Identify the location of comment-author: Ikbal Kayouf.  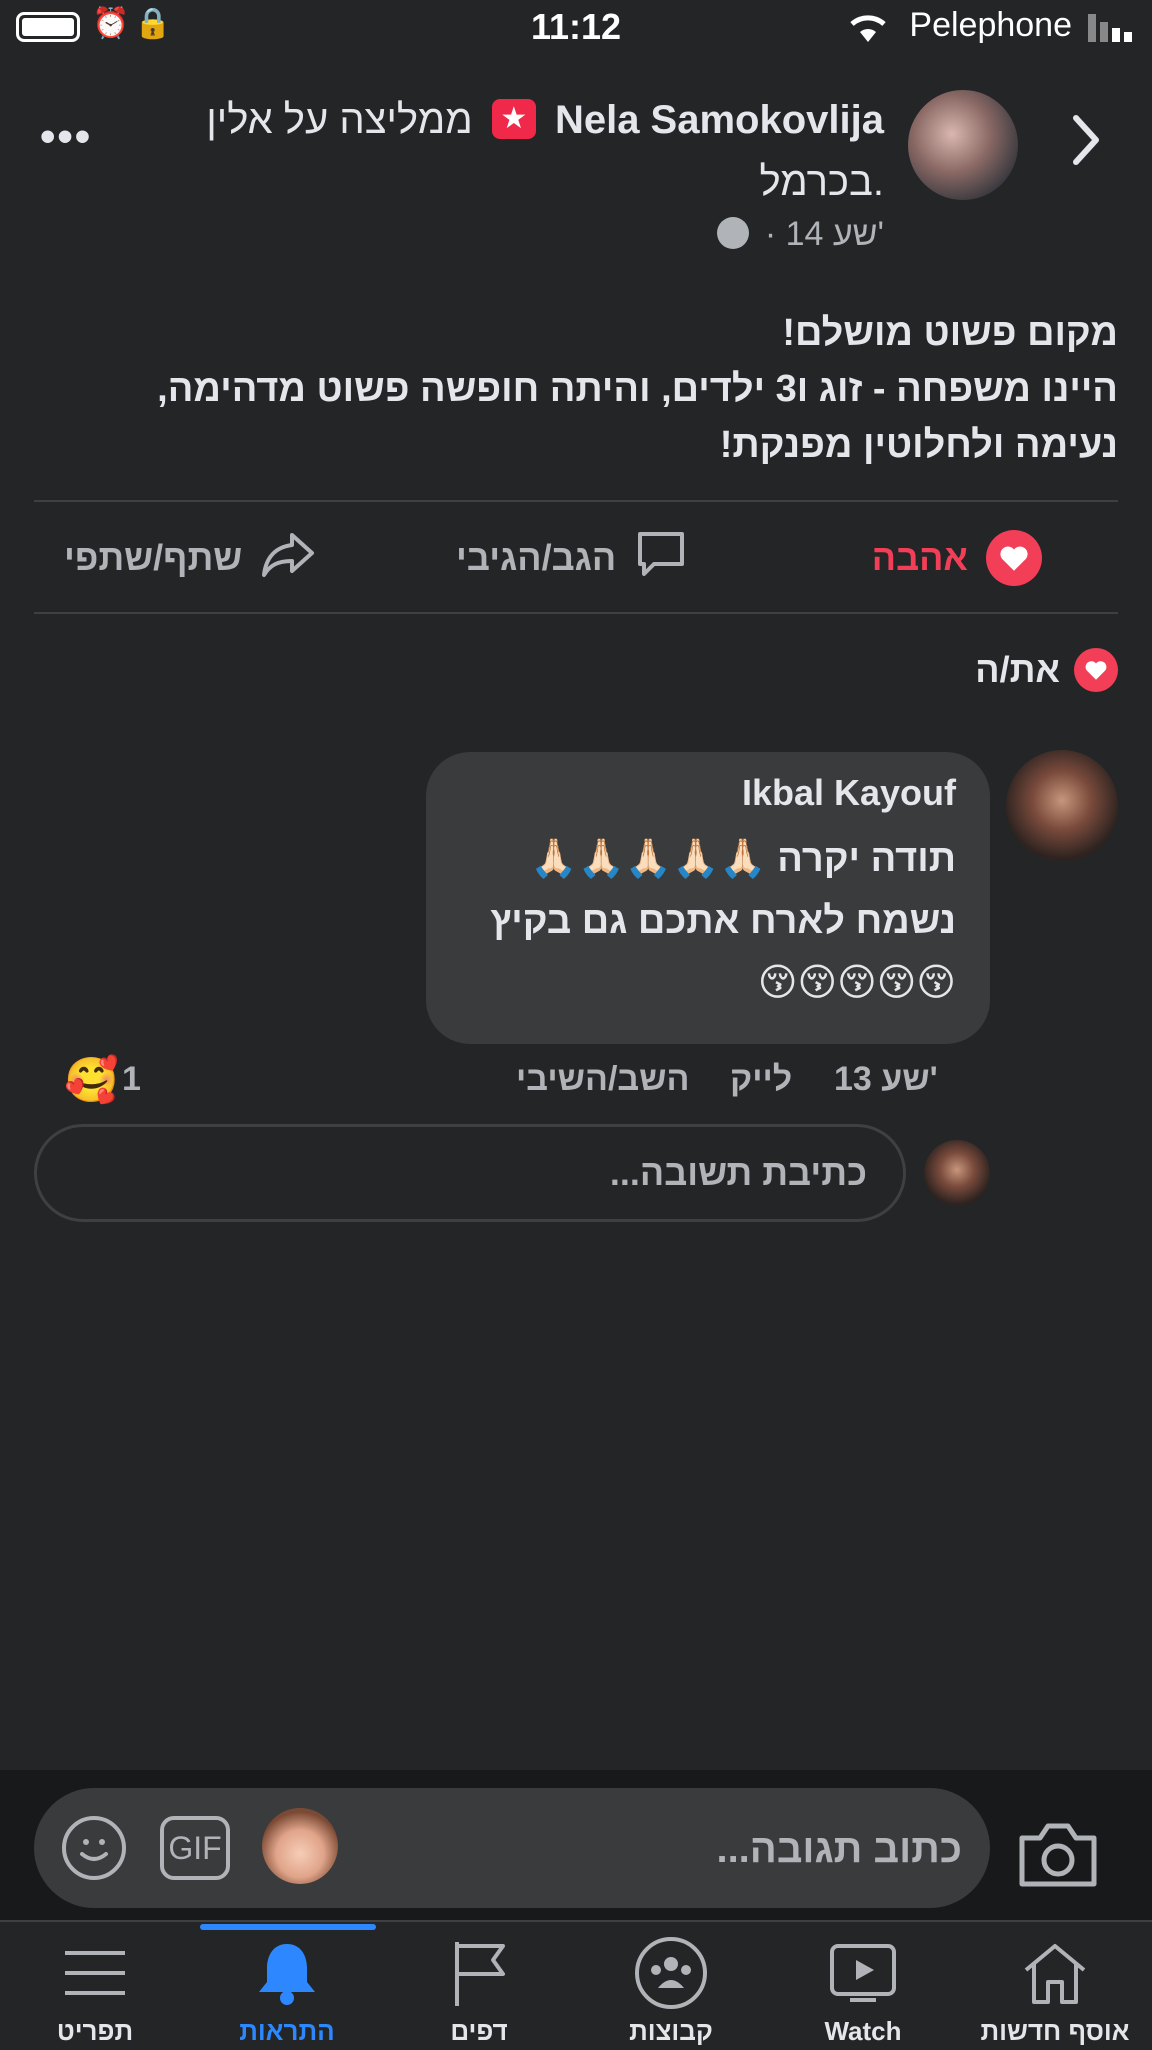
(708, 793).